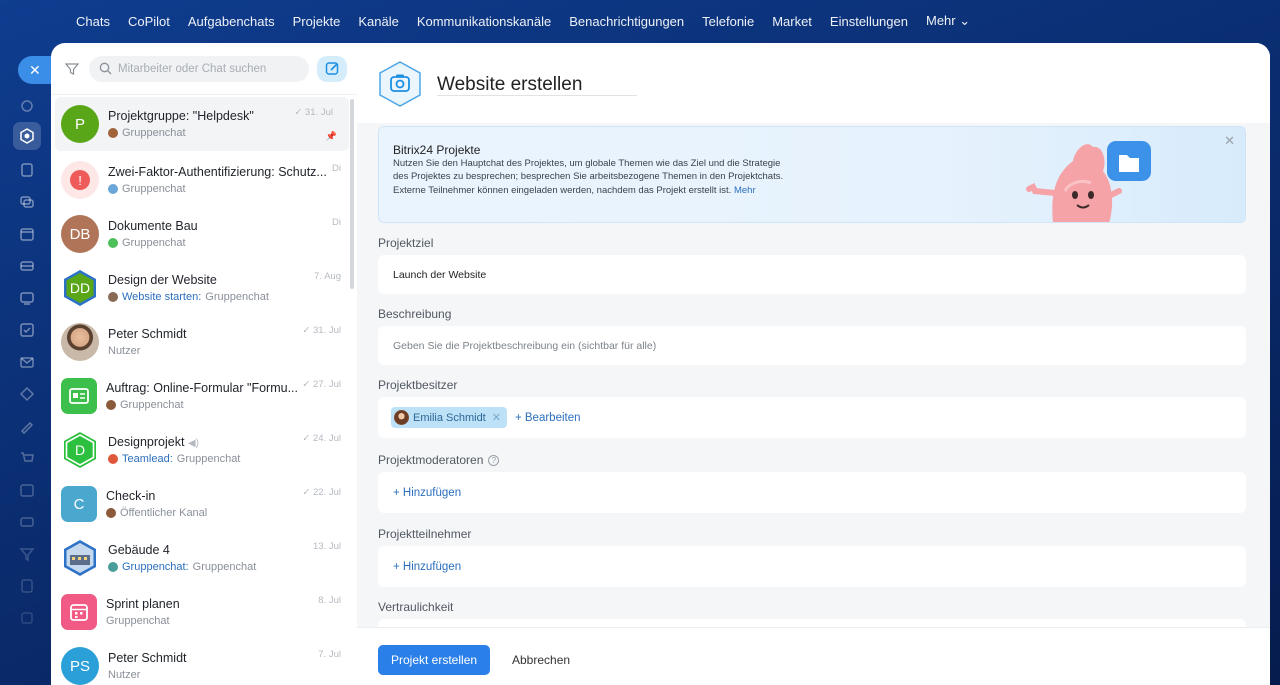 The height and width of the screenshot is (685, 1280). I want to click on avatar: PS, so click(80, 666).